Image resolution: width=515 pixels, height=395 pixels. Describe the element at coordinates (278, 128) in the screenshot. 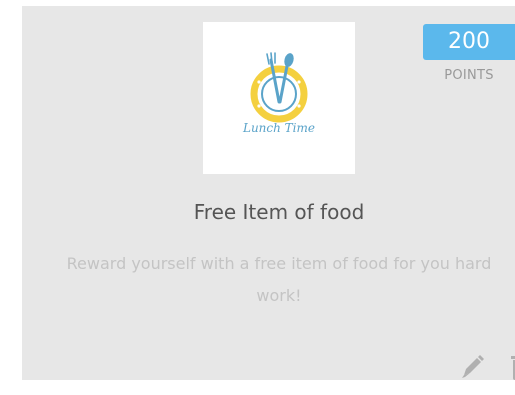

I see `logo-text: Lunch Time` at that location.